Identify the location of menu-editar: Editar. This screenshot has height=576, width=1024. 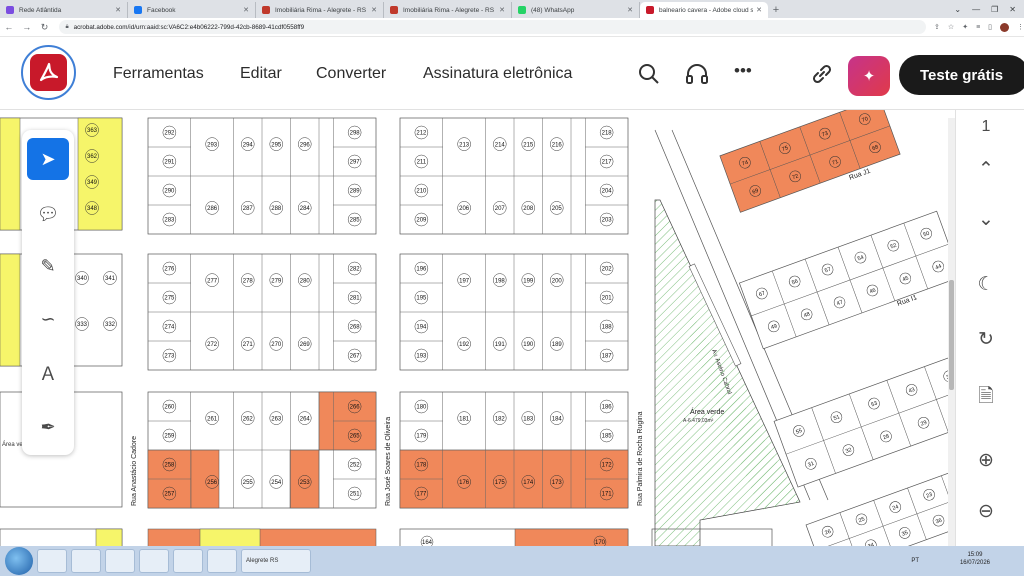
(261, 74).